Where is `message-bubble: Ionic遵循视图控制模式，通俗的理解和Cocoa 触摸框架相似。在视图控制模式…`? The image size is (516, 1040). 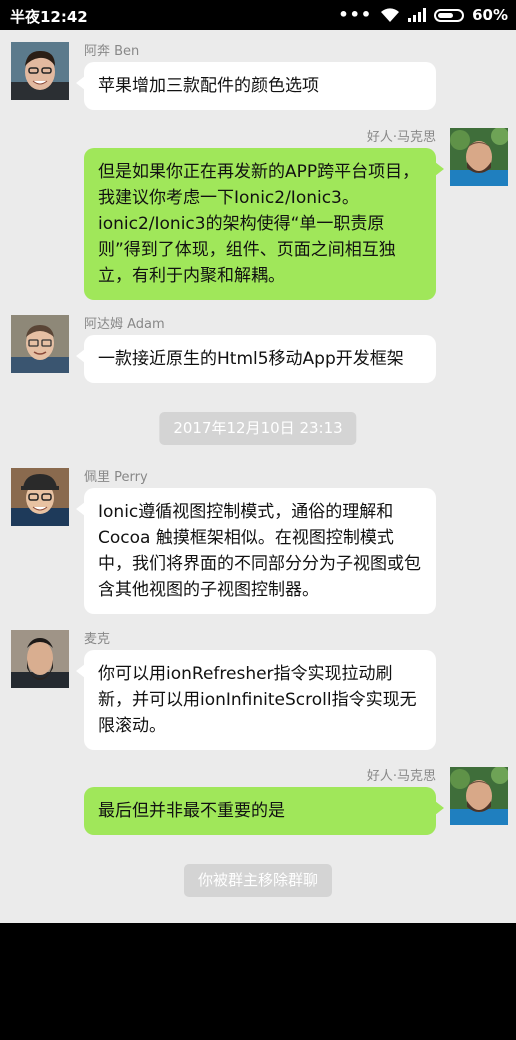 message-bubble: Ionic遵循视图控制模式，通俗的理解和Cocoa 触摸框架相似。在视图控制模式… is located at coordinates (256, 551).